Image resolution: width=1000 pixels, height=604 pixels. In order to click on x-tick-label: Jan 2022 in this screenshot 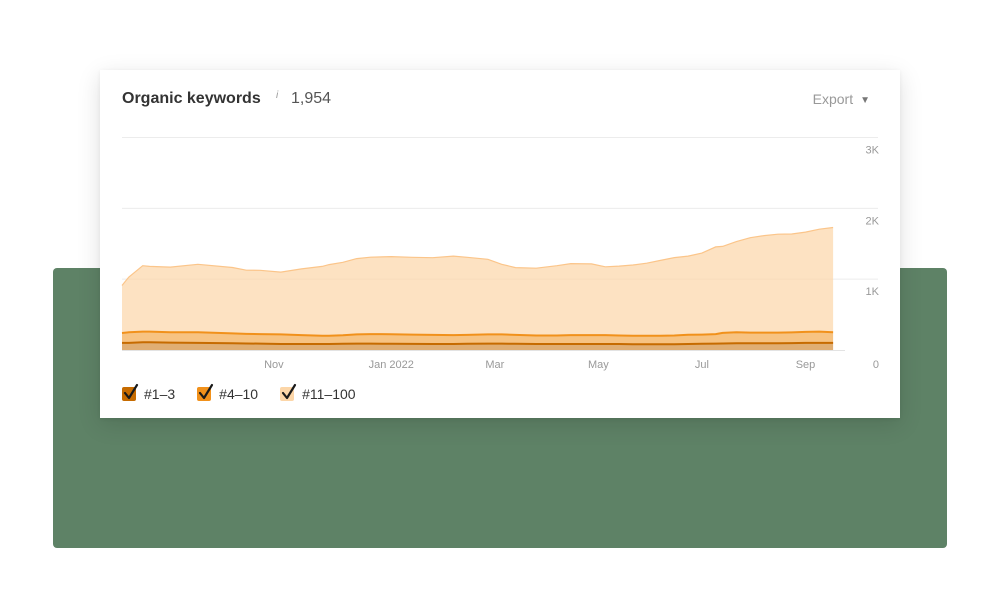, I will do `click(391, 365)`.